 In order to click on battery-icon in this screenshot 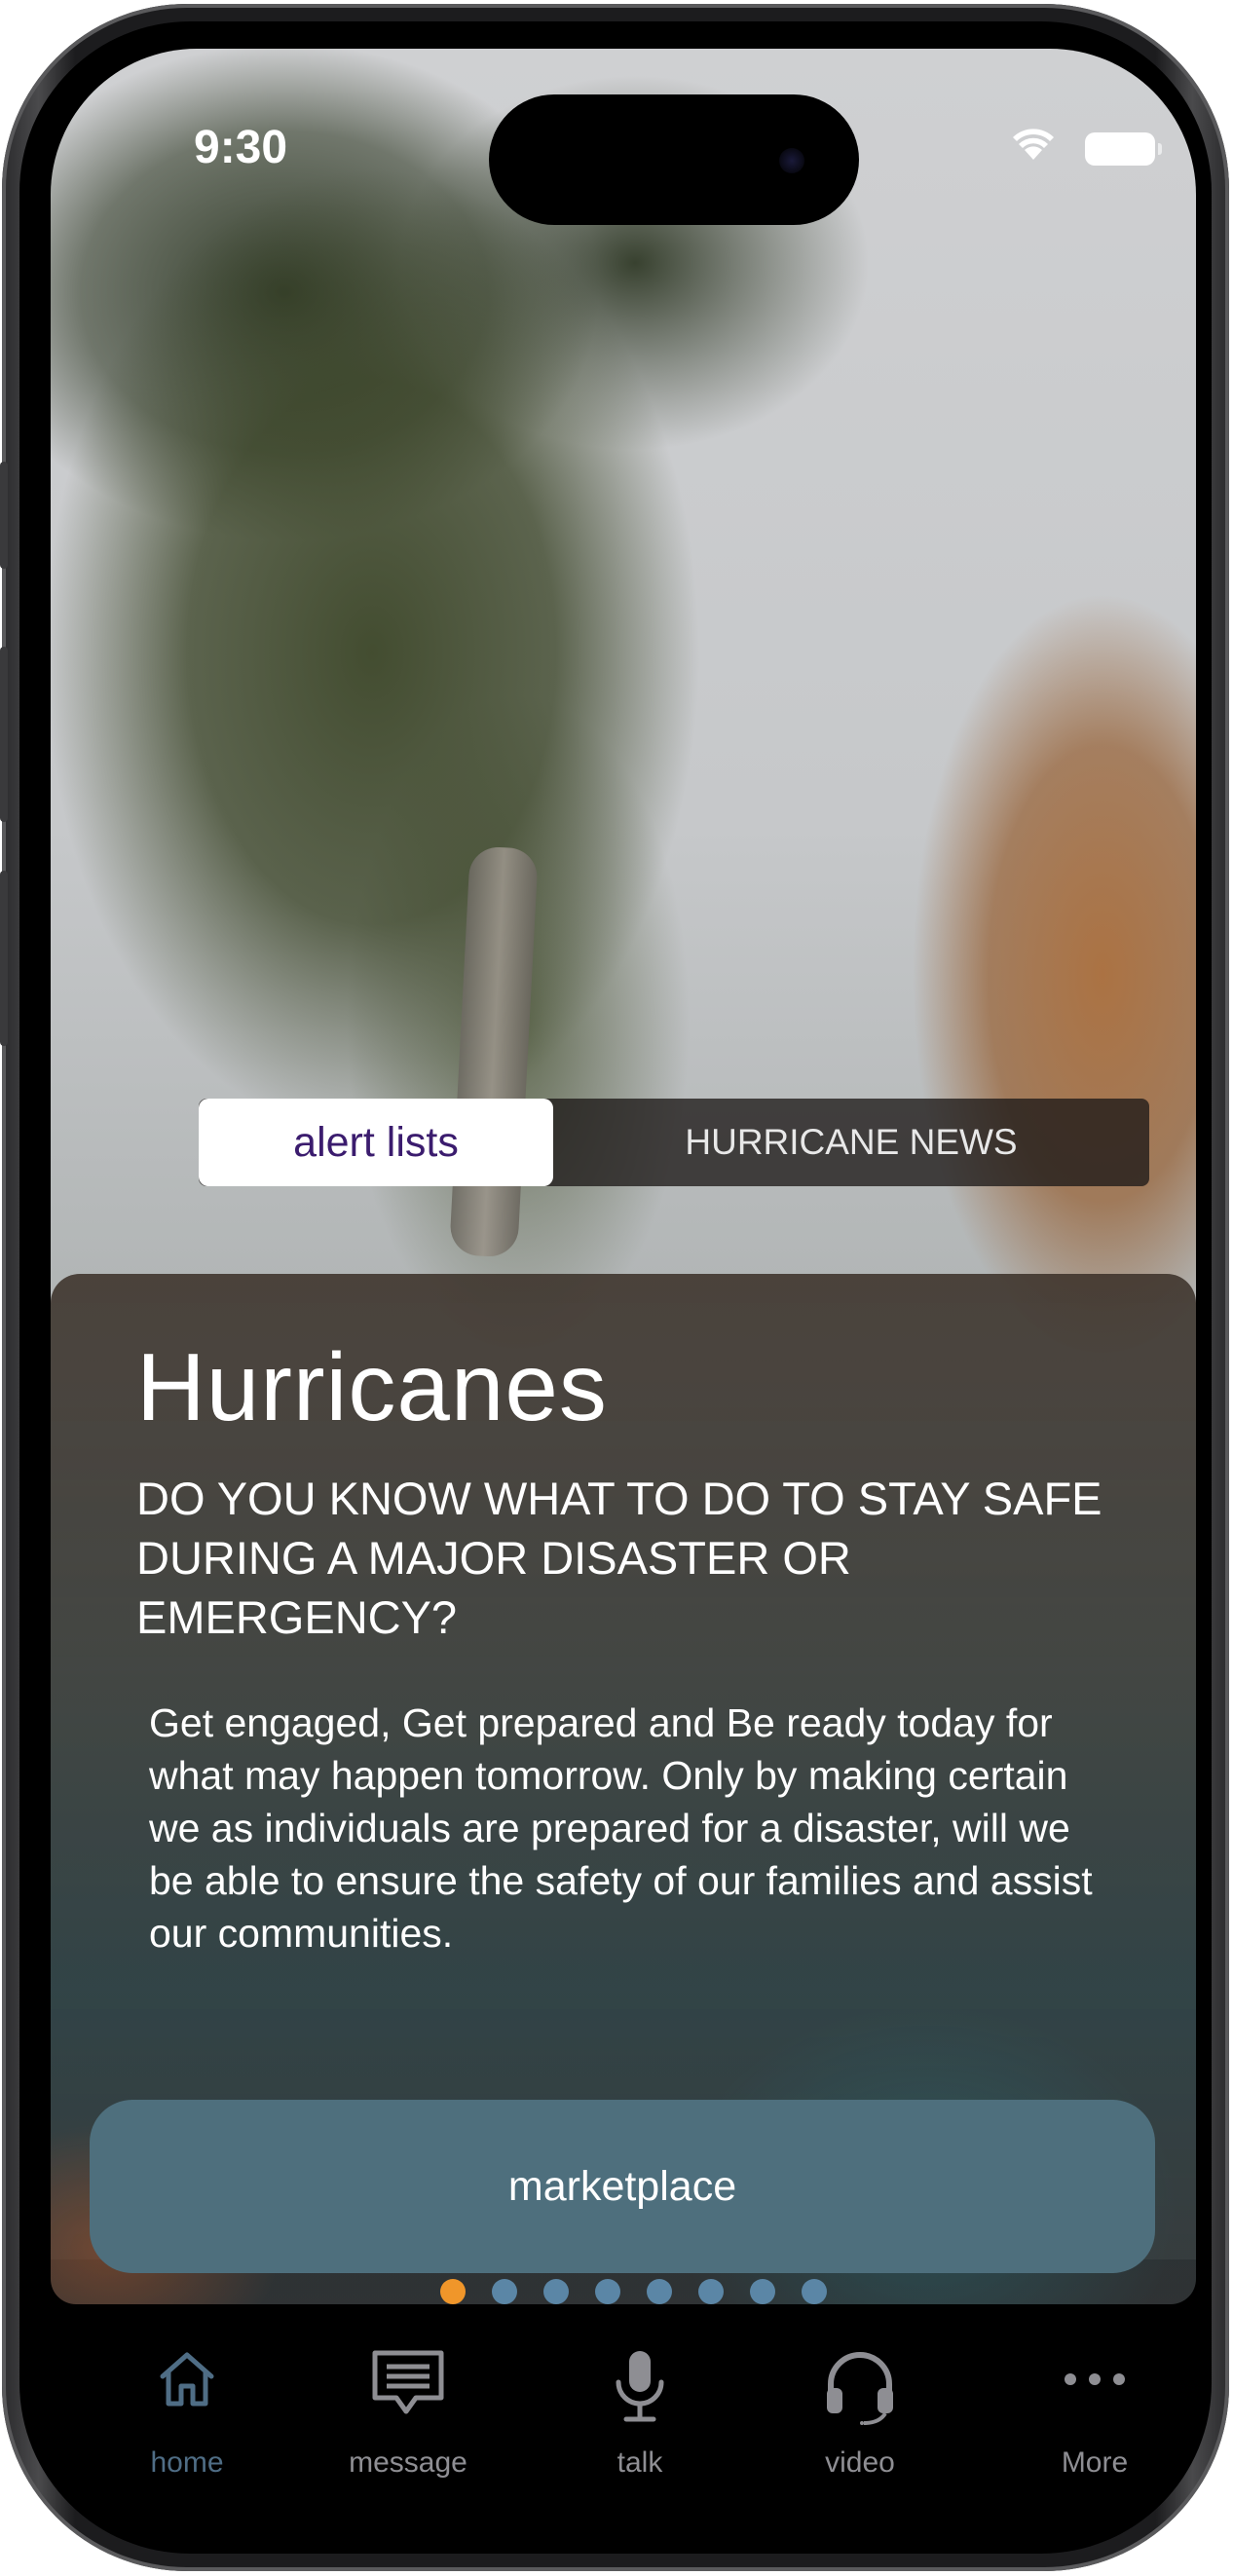, I will do `click(1124, 149)`.